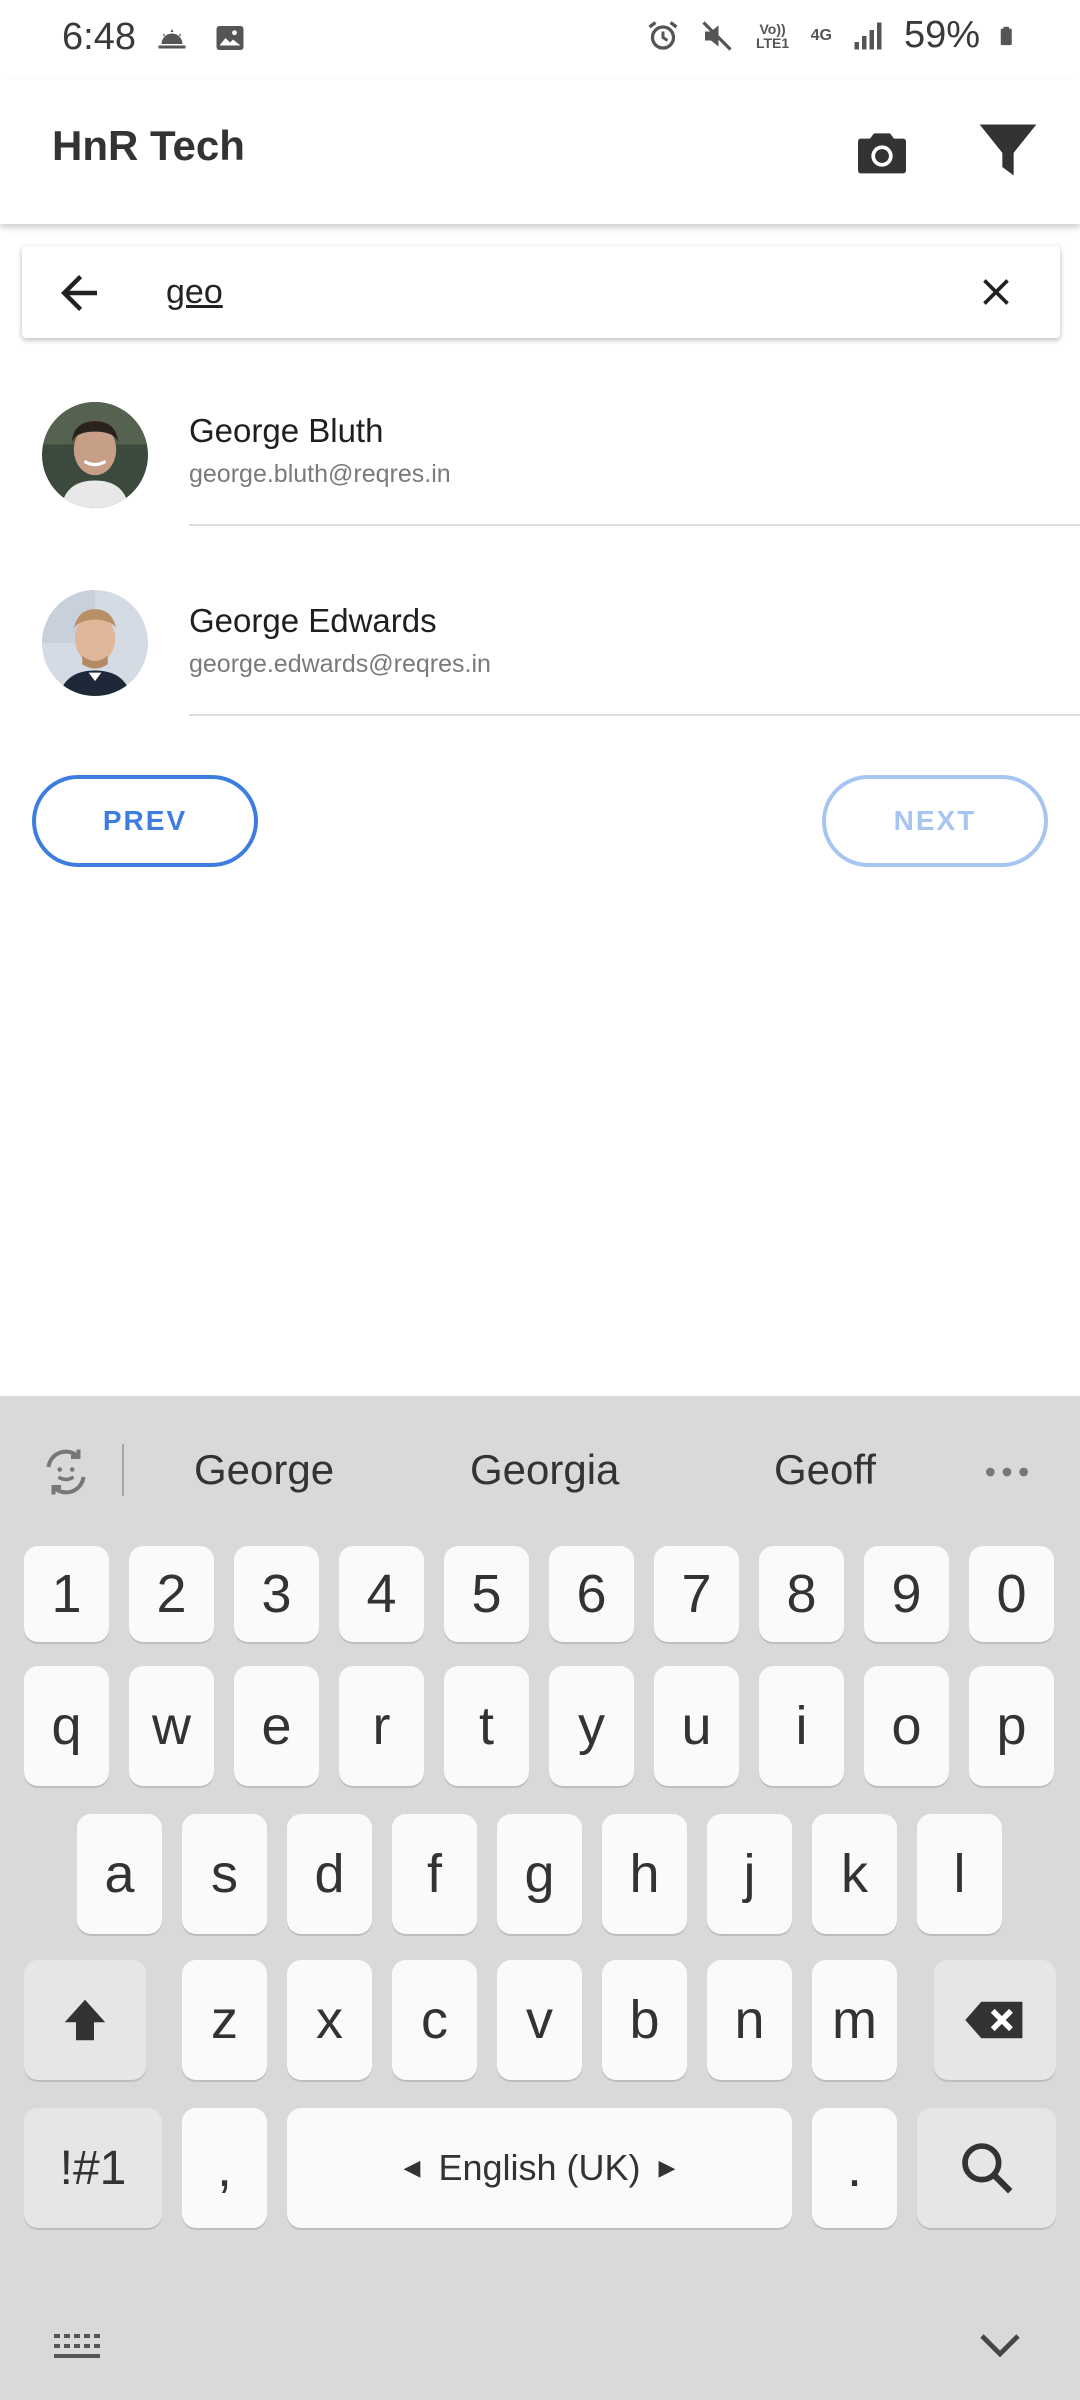 This screenshot has width=1080, height=2400. Describe the element at coordinates (171, 1594) in the screenshot. I see `key-2: 2` at that location.